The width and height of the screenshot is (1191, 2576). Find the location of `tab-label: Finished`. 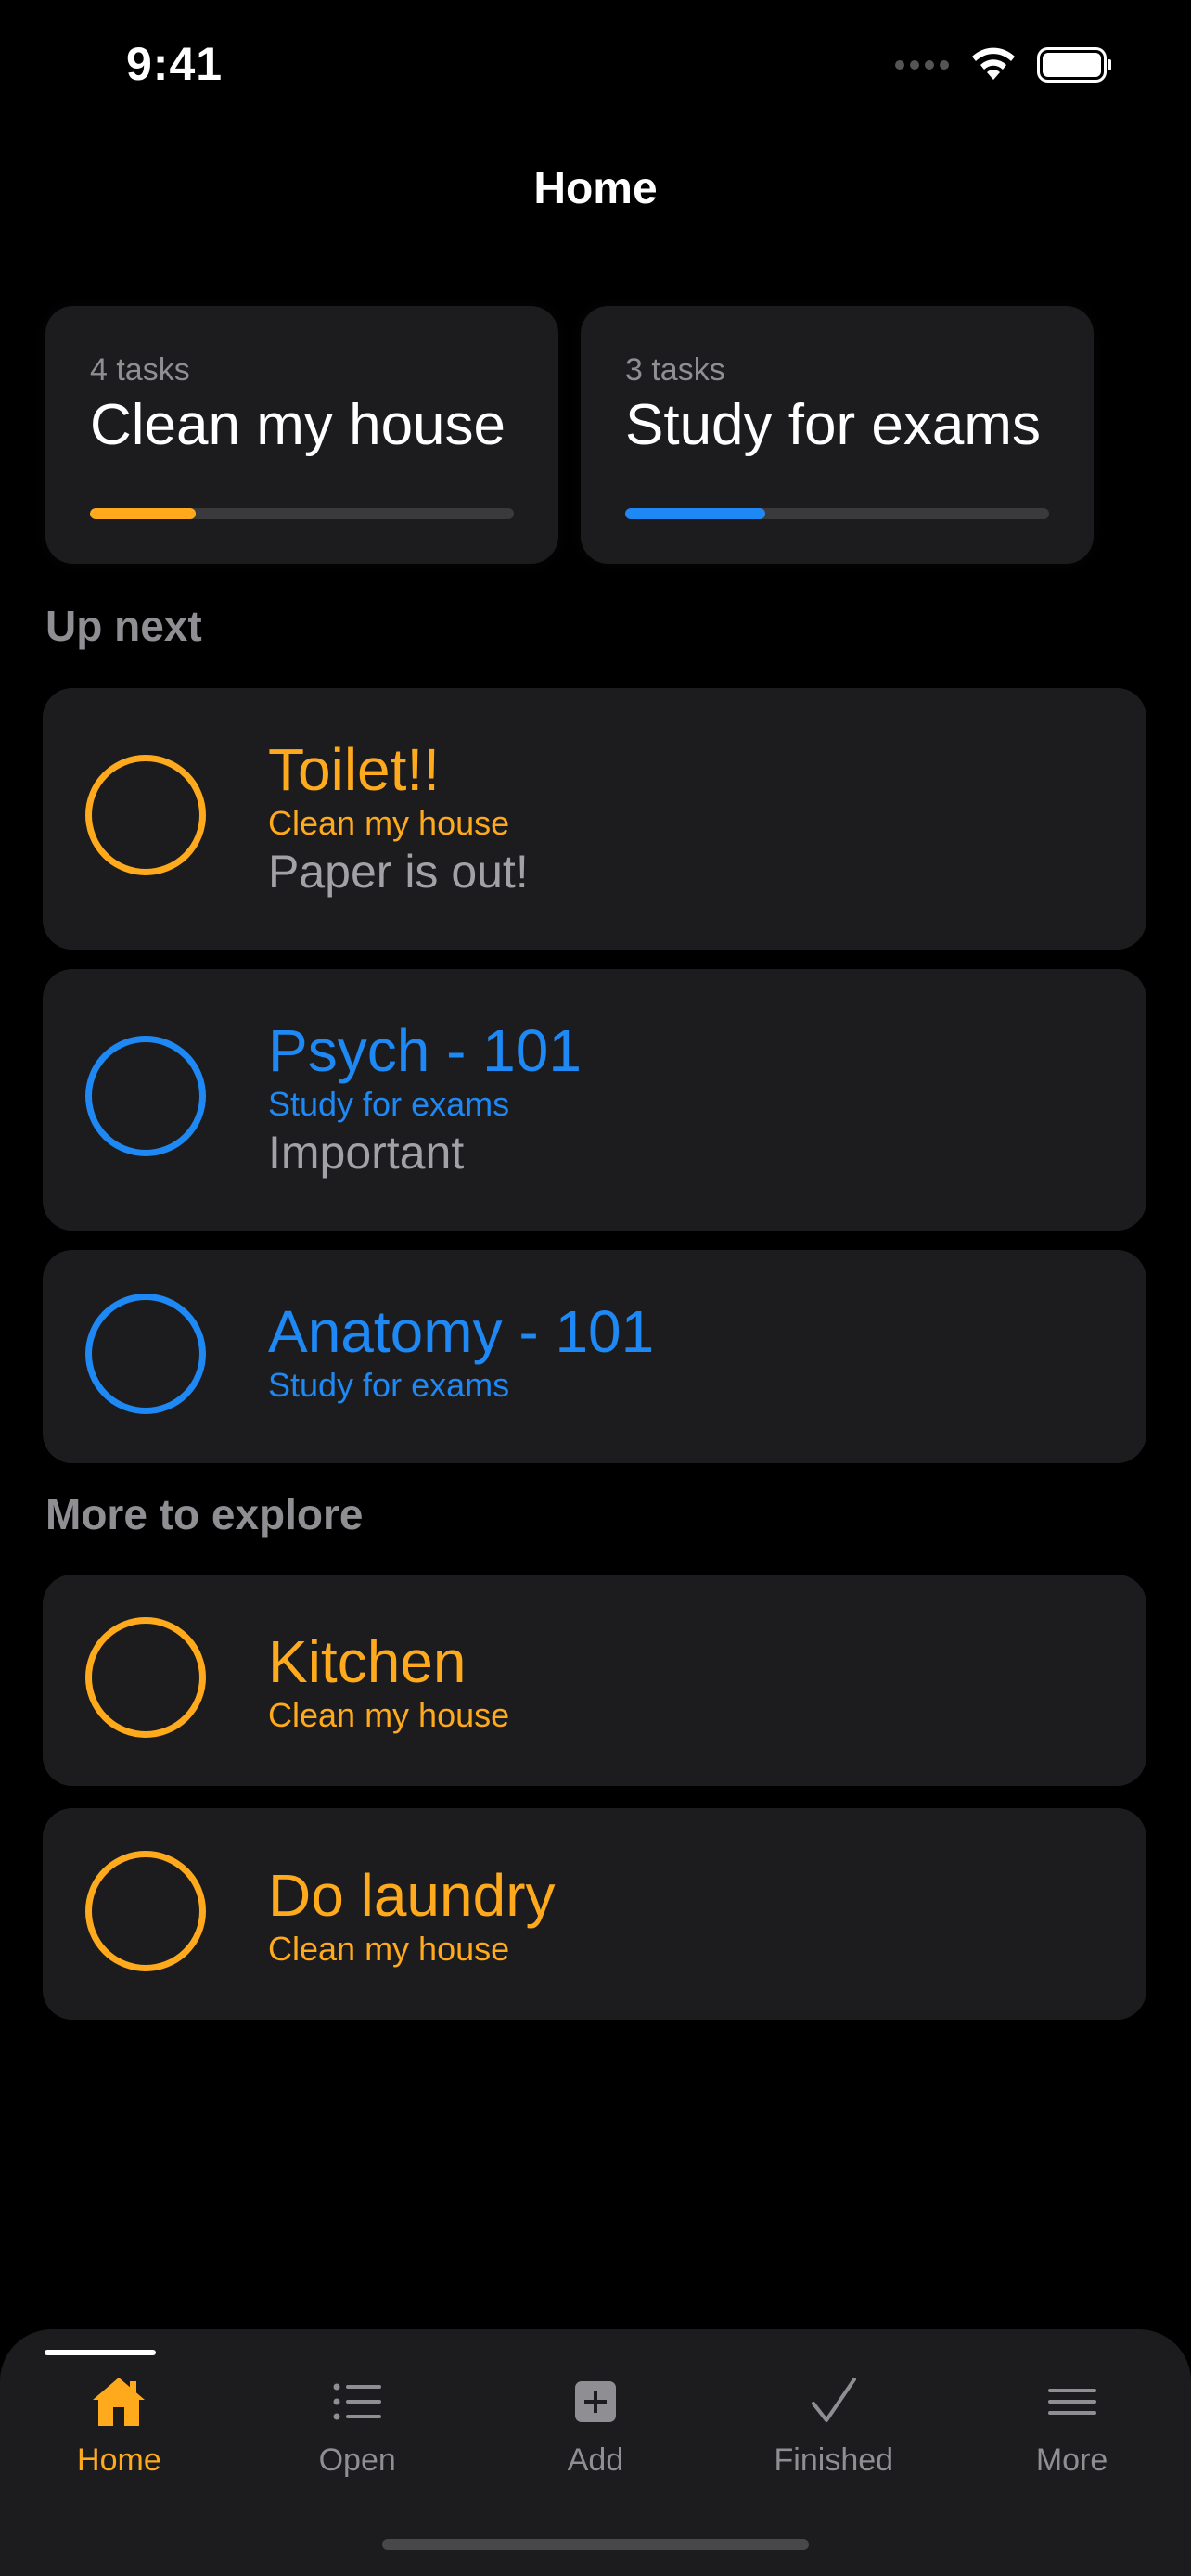

tab-label: Finished is located at coordinates (834, 2460).